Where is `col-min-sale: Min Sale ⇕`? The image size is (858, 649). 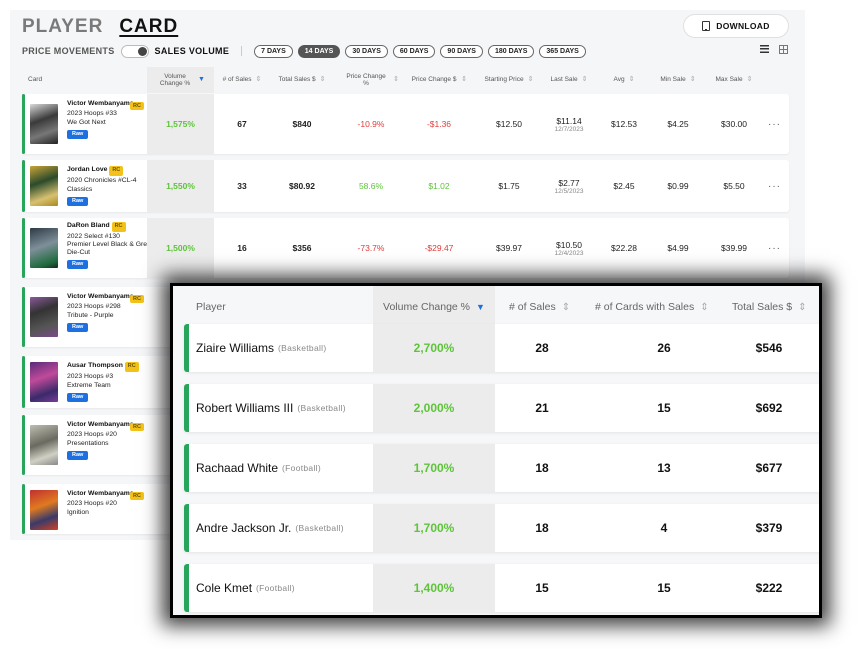
col-min-sale: Min Sale ⇕ is located at coordinates (678, 80).